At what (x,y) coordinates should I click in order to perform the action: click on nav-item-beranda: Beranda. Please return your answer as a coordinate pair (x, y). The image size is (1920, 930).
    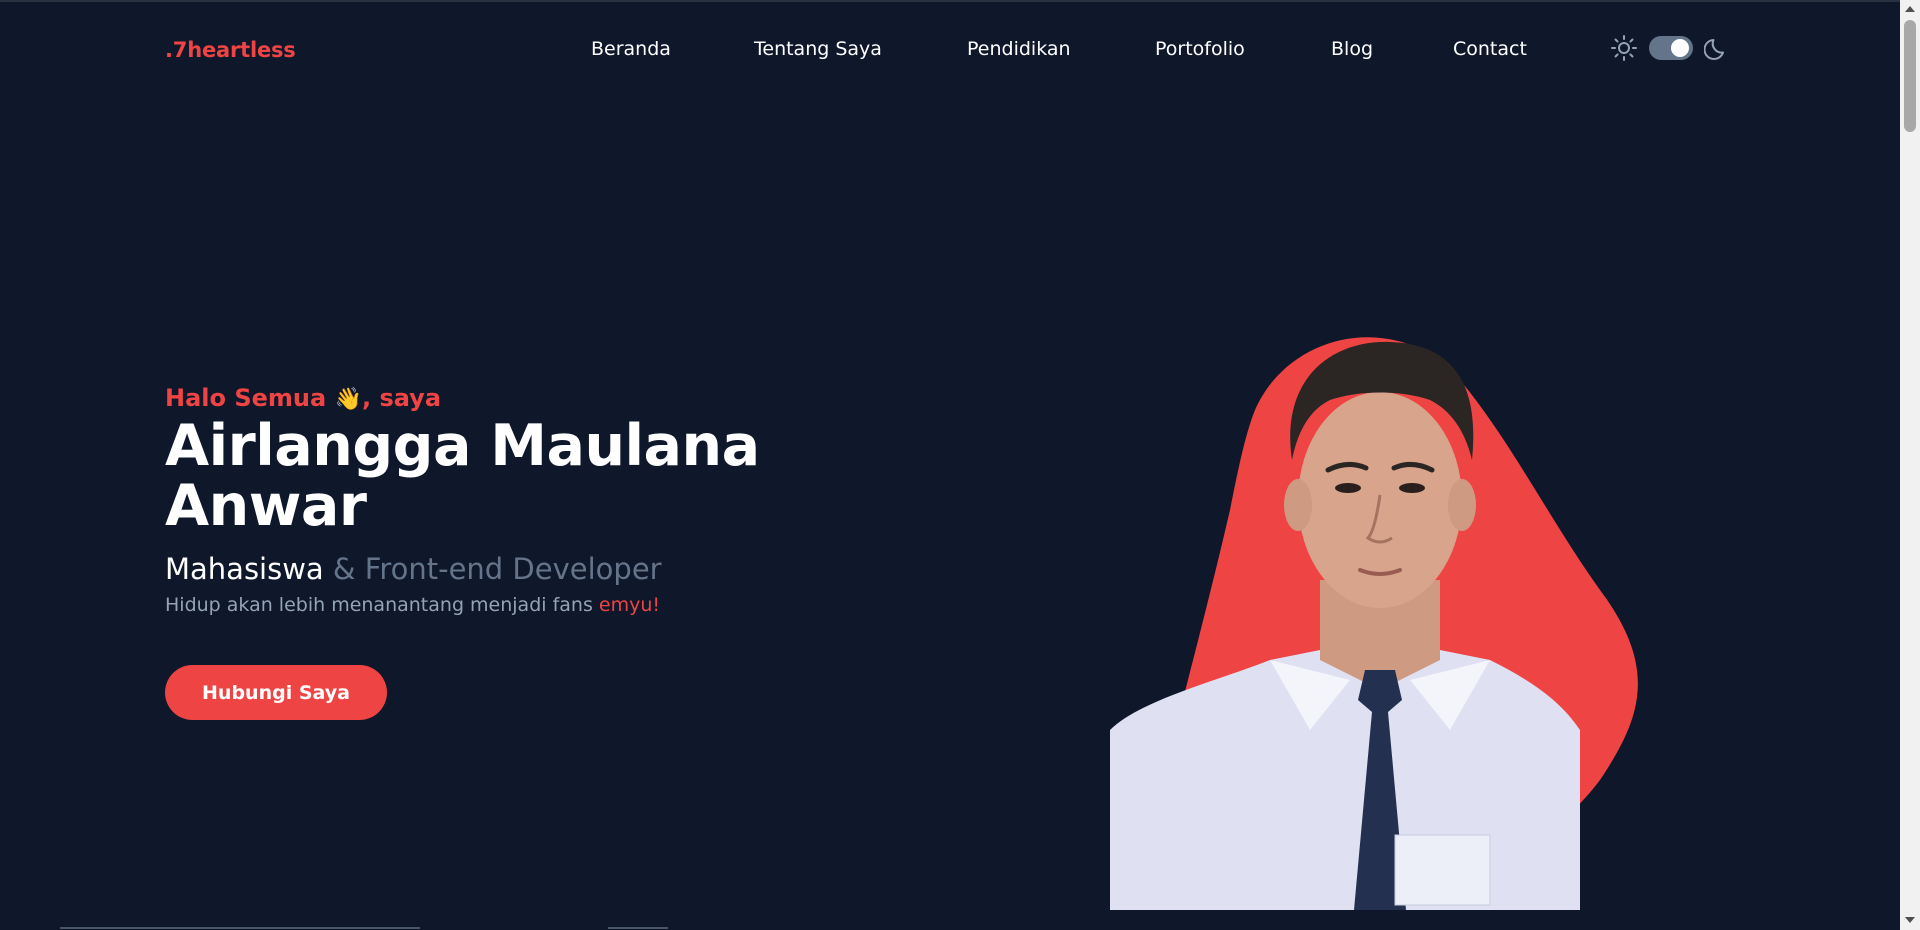
    Looking at the image, I should click on (631, 49).